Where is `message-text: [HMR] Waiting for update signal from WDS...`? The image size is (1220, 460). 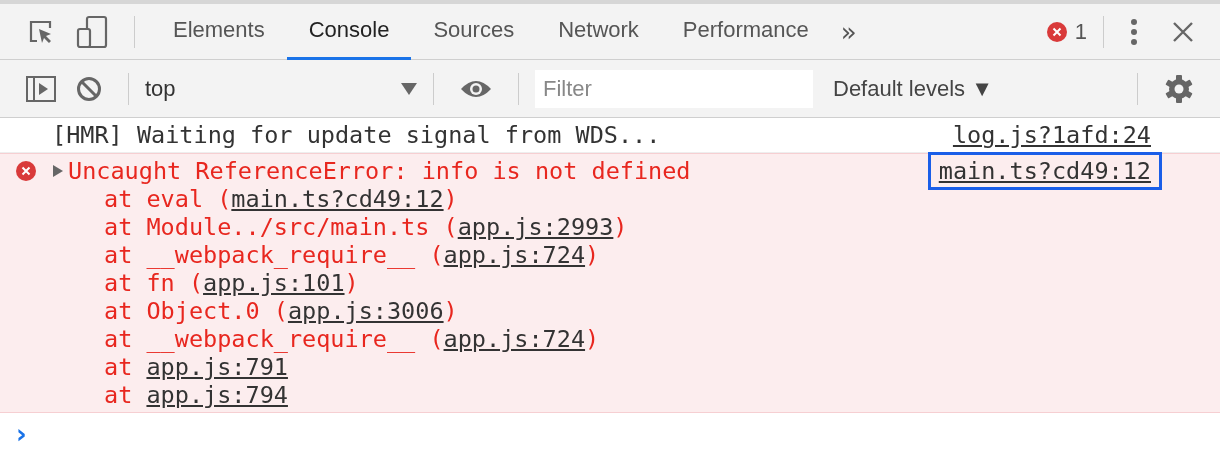 message-text: [HMR] Waiting for update signal from WDS... is located at coordinates (356, 135).